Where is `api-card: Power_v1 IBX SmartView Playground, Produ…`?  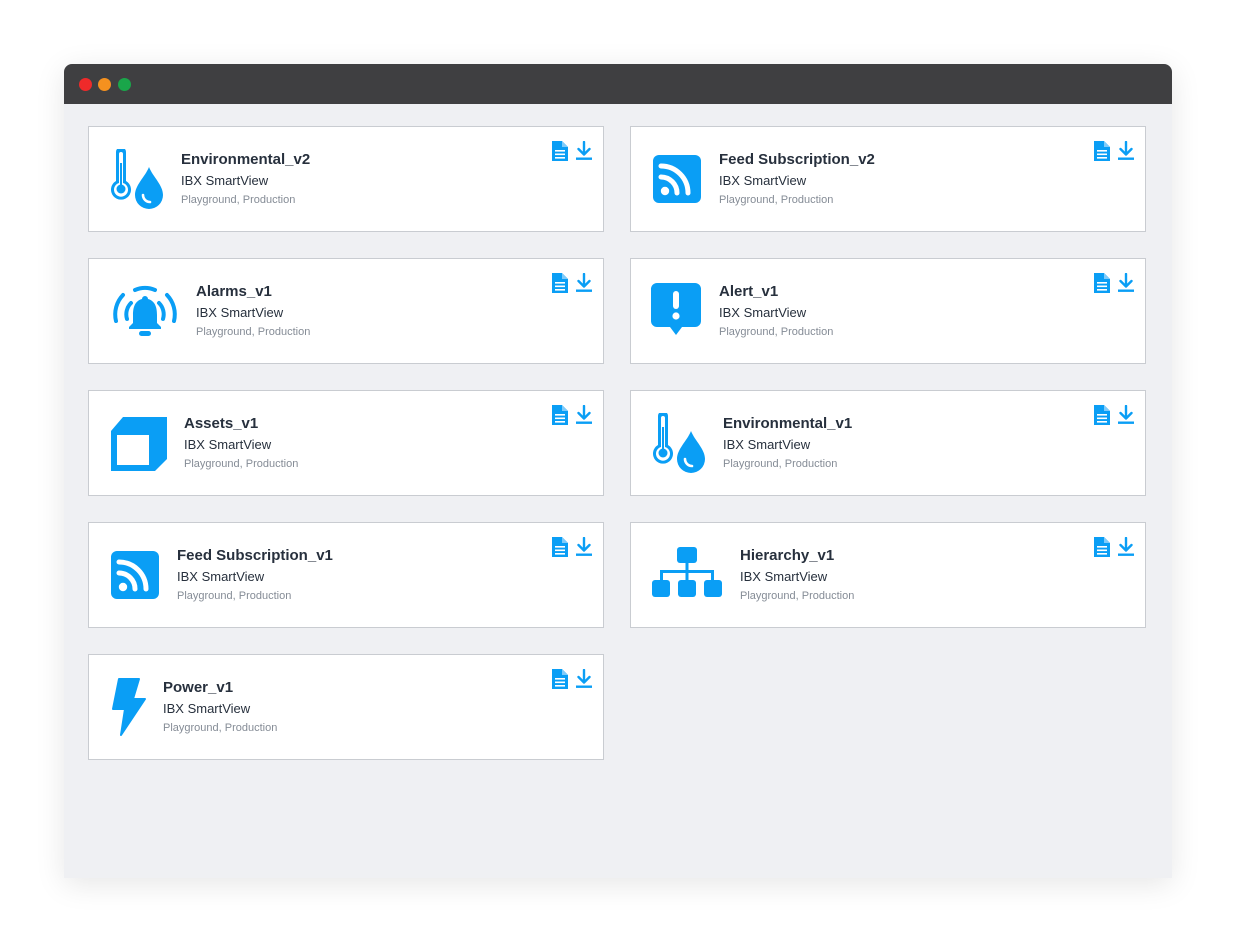
api-card: Power_v1 IBX SmartView Playground, Produ… is located at coordinates (346, 707).